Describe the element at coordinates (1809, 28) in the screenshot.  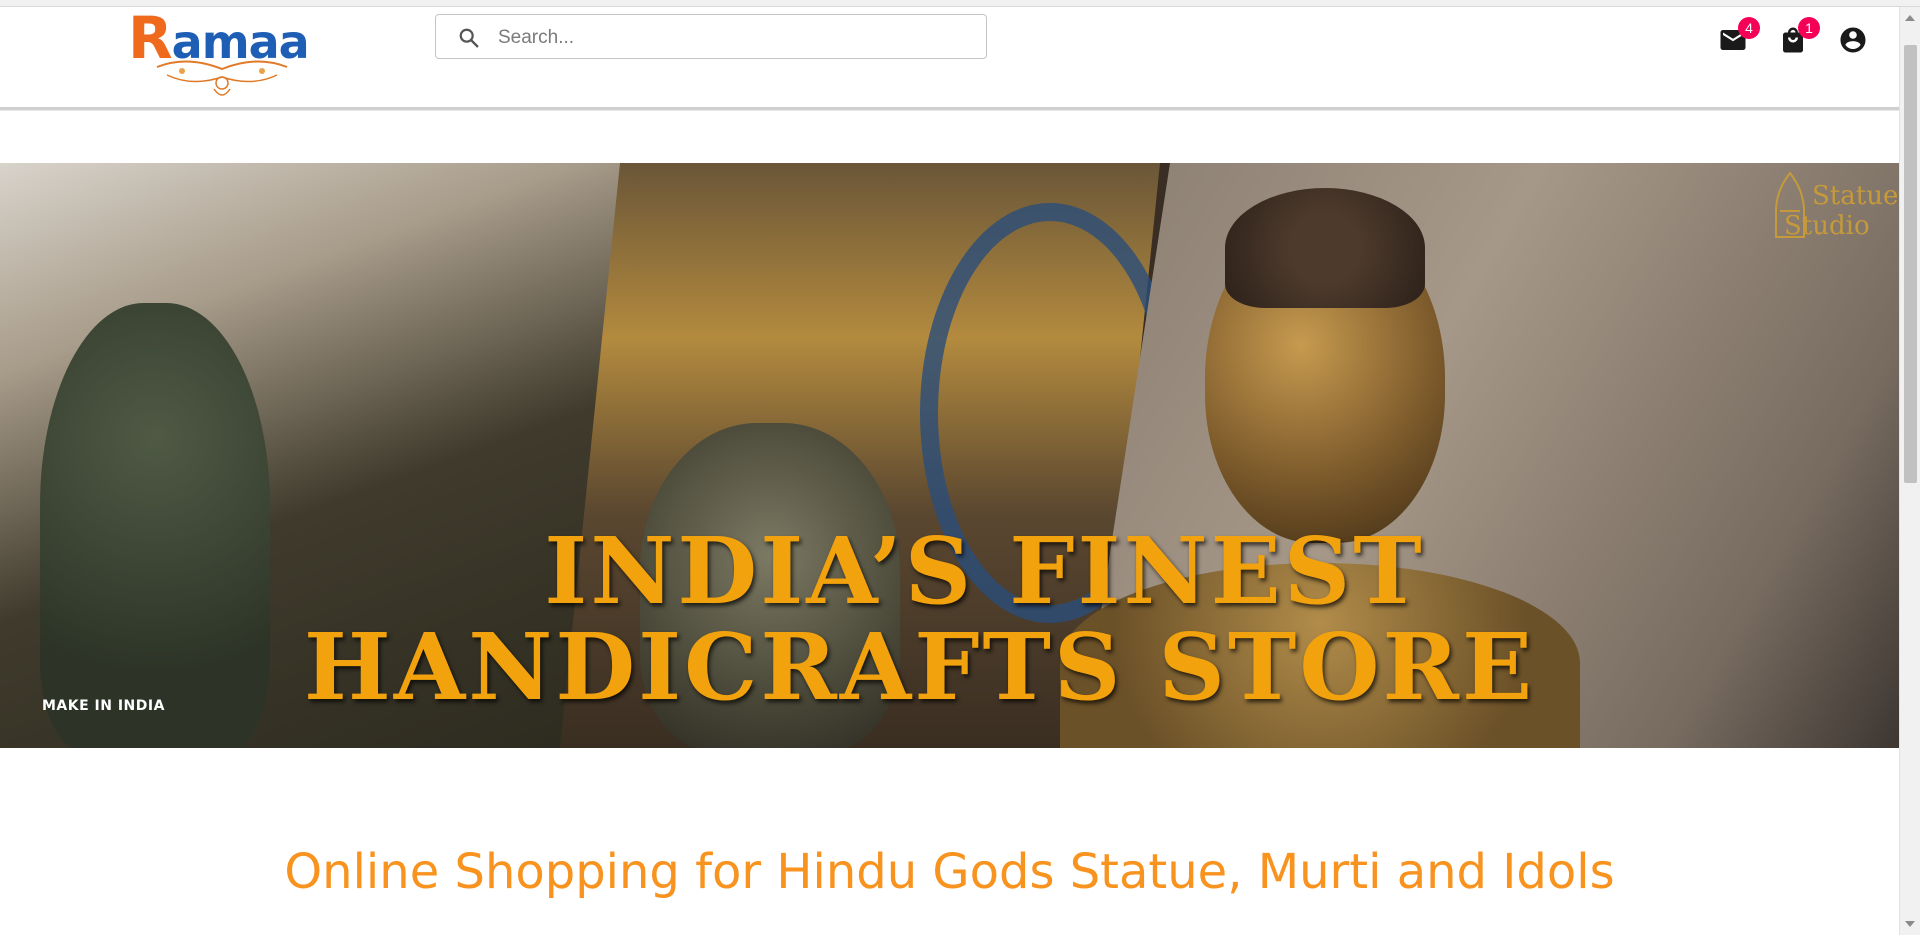
I see `cart-badge: 1` at that location.